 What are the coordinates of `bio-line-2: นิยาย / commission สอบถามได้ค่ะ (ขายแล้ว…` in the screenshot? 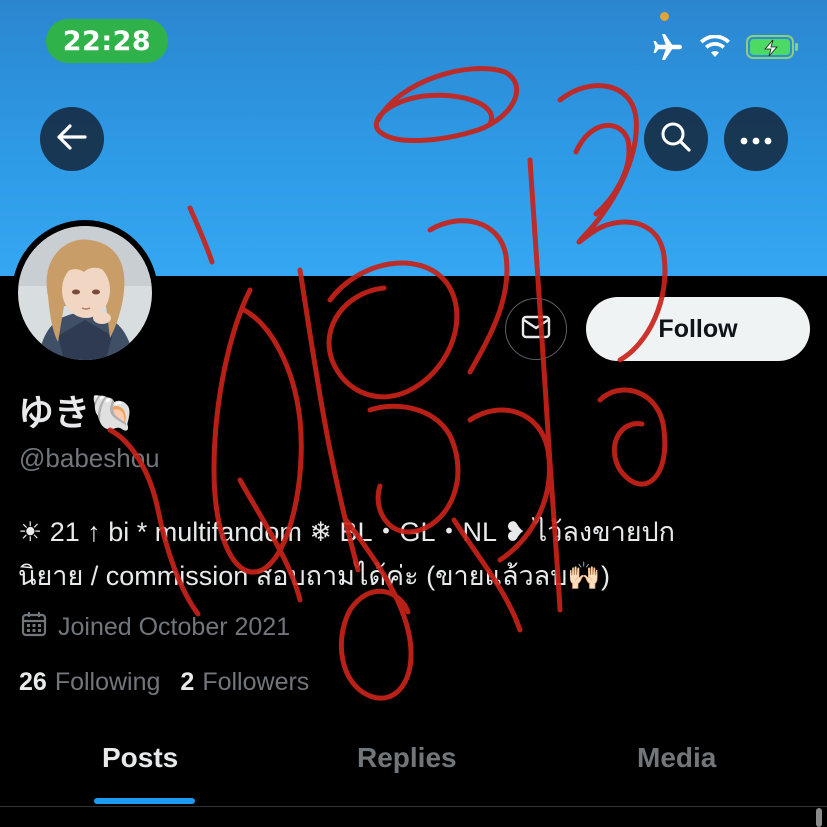 It's located at (314, 576).